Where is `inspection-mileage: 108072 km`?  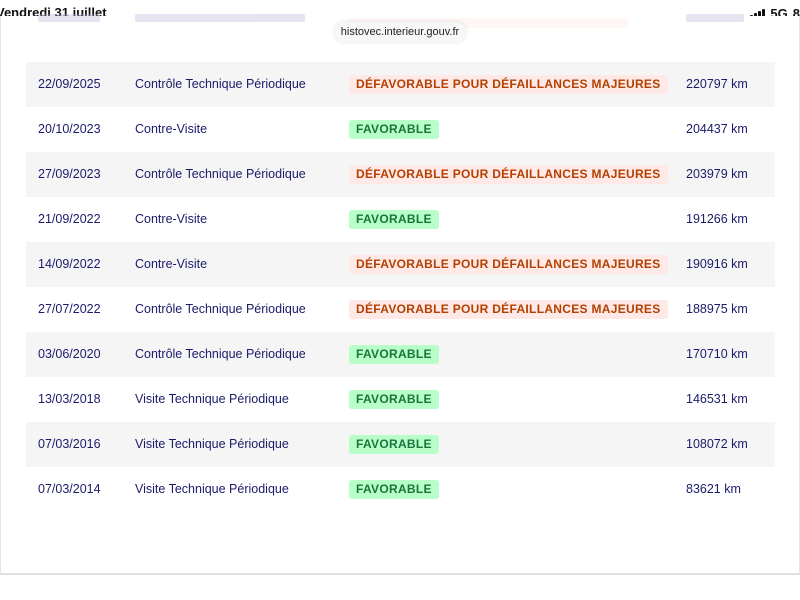
inspection-mileage: 108072 km is located at coordinates (717, 444).